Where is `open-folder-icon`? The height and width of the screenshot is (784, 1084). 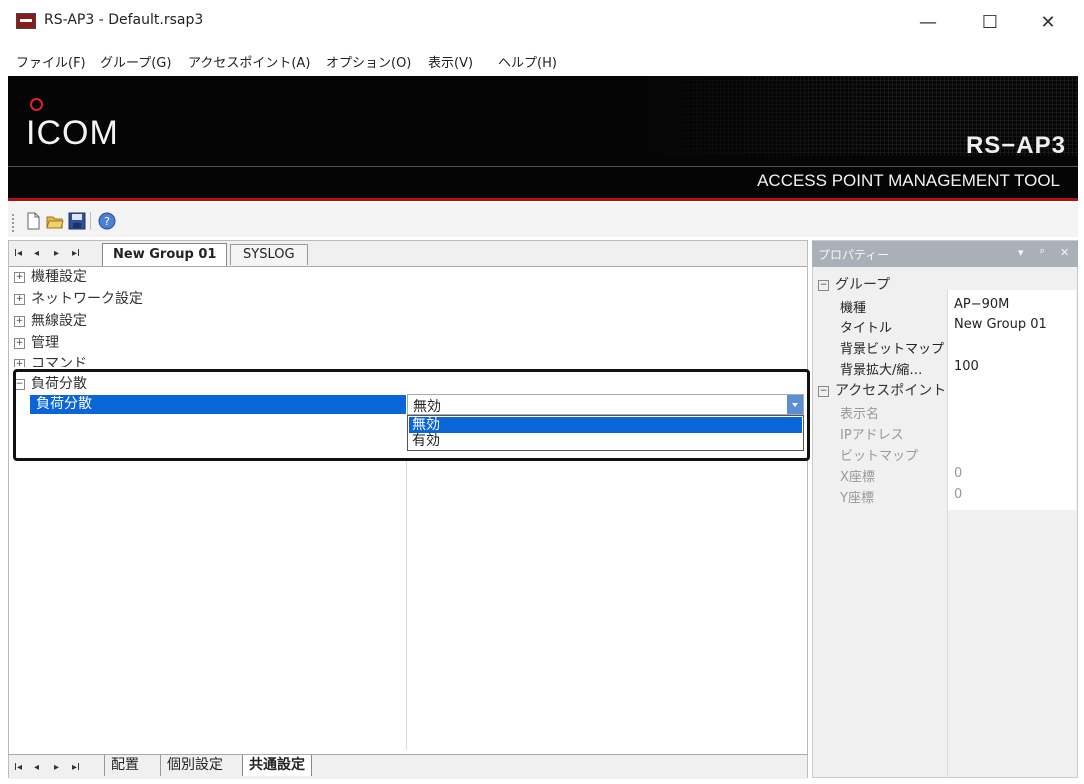
open-folder-icon is located at coordinates (55, 221).